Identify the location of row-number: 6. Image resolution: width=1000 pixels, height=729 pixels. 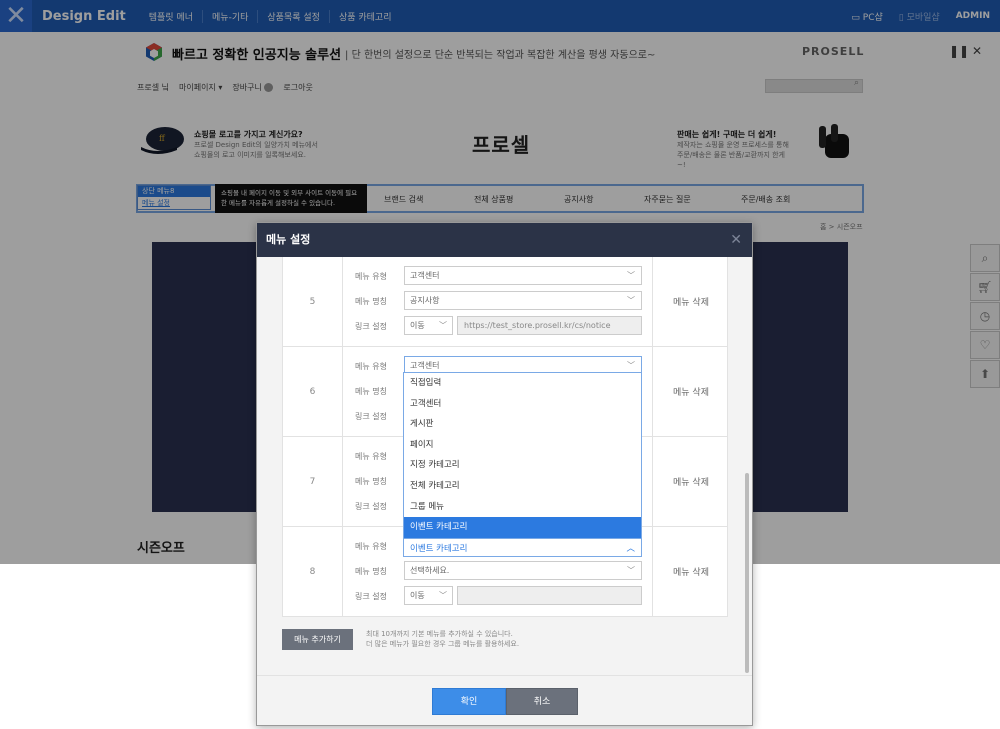
(313, 391).